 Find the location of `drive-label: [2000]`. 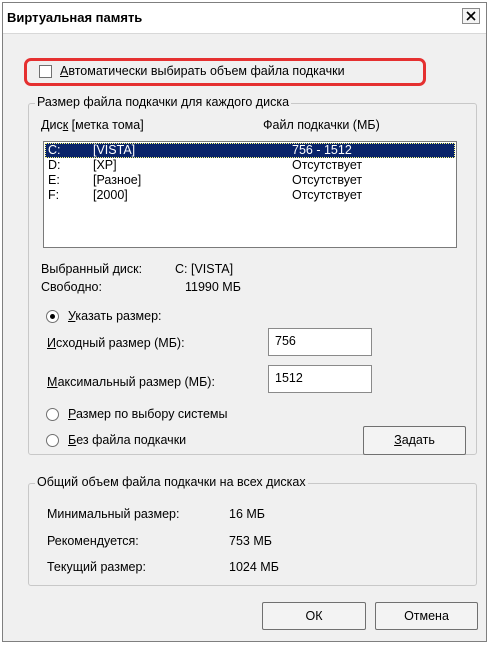

drive-label: [2000] is located at coordinates (110, 195).